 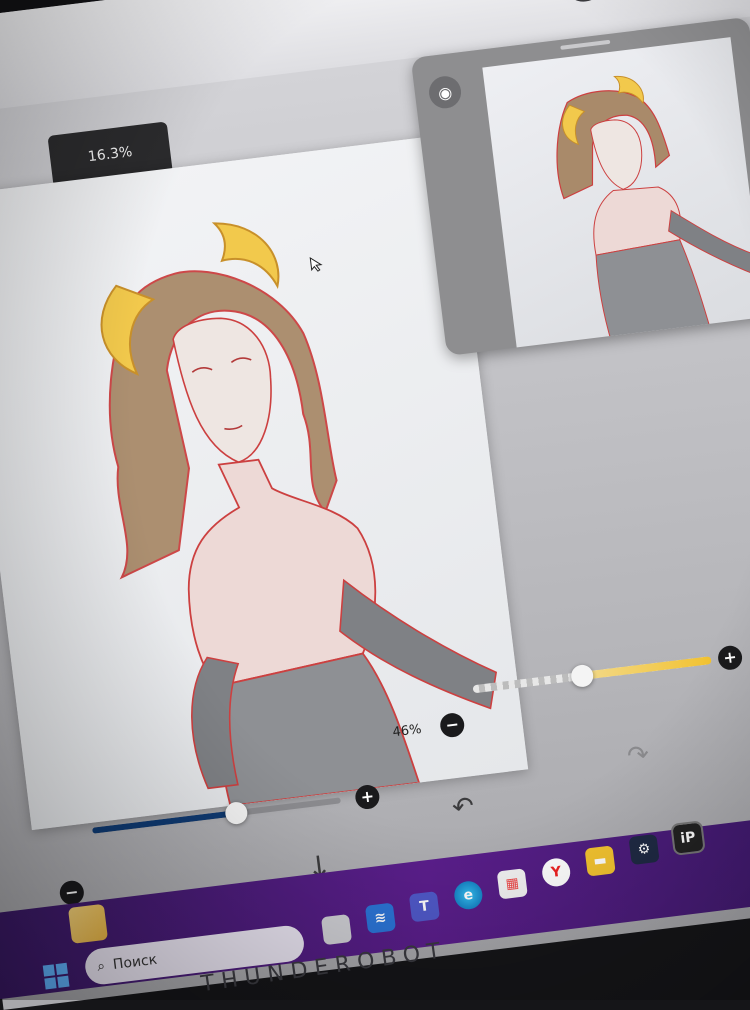 I want to click on navigator-drag-handle, so click(x=585, y=44).